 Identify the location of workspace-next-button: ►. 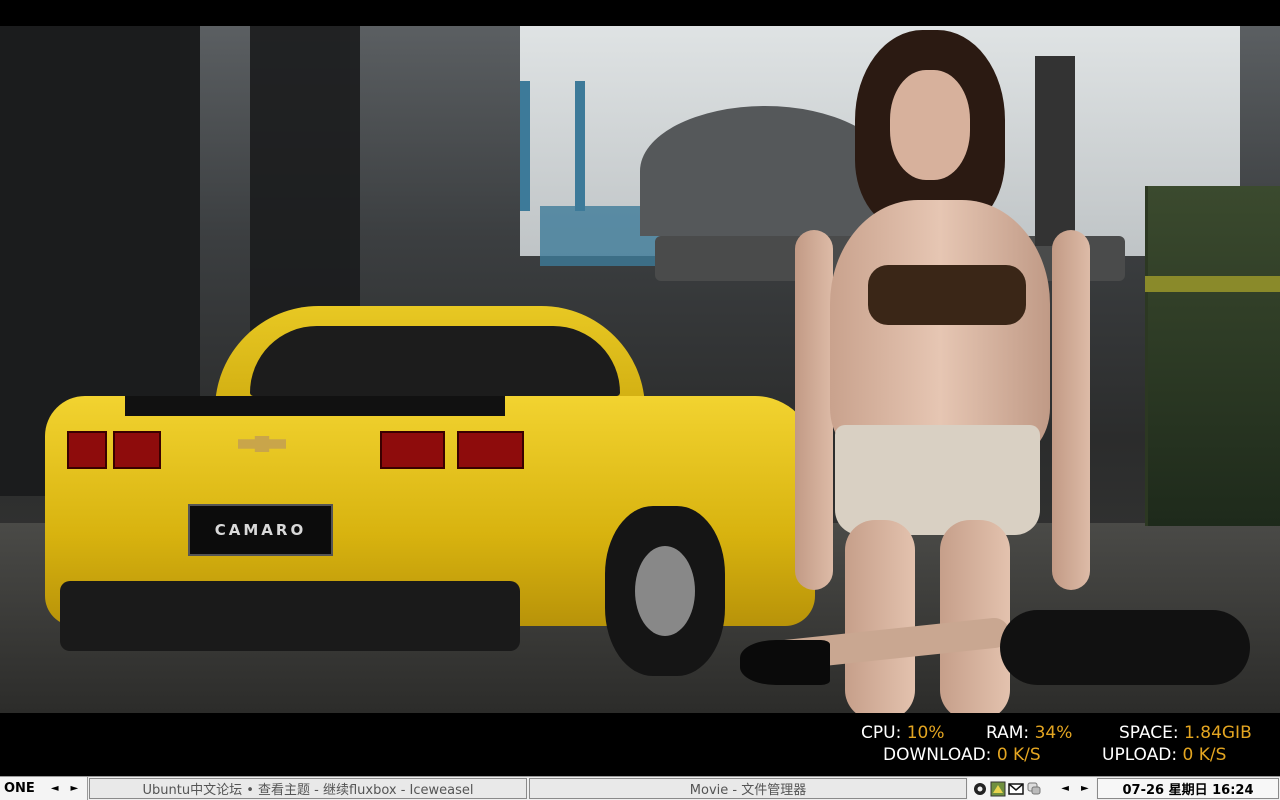
(75, 788).